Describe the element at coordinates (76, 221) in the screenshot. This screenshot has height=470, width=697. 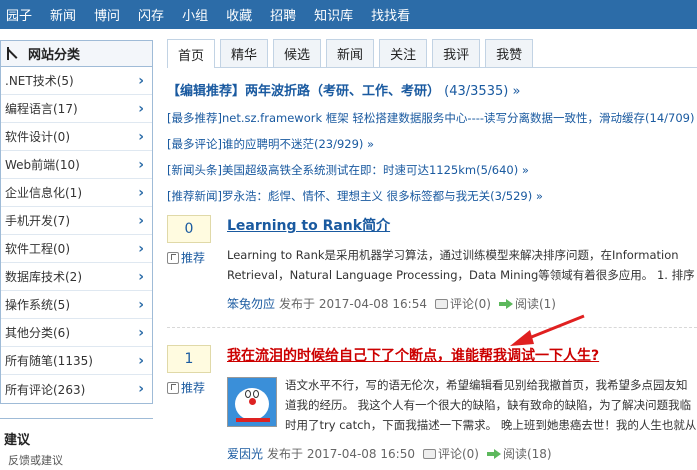
I see `sidebar-item-mobile: 手机开发(7) ›` at that location.